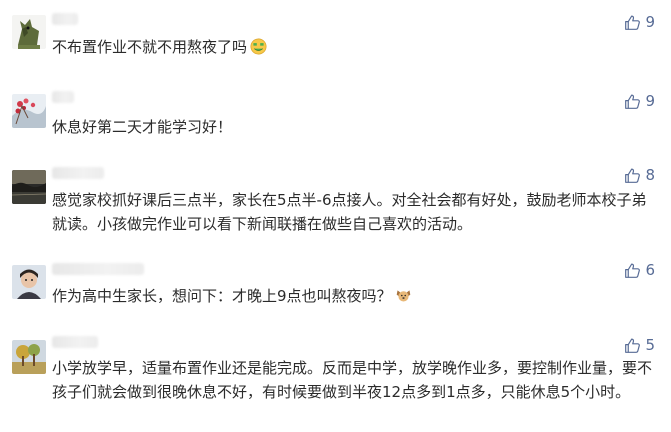  I want to click on like-count: 6, so click(650, 270).